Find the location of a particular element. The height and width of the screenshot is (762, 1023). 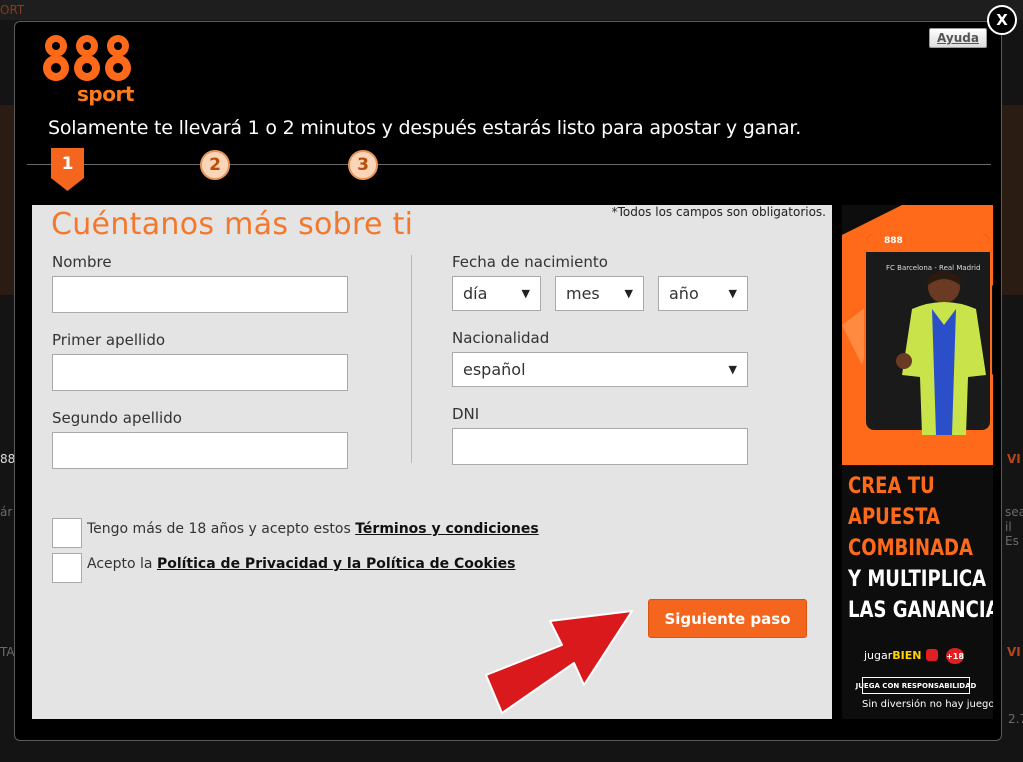

step-2: 2 is located at coordinates (215, 165).